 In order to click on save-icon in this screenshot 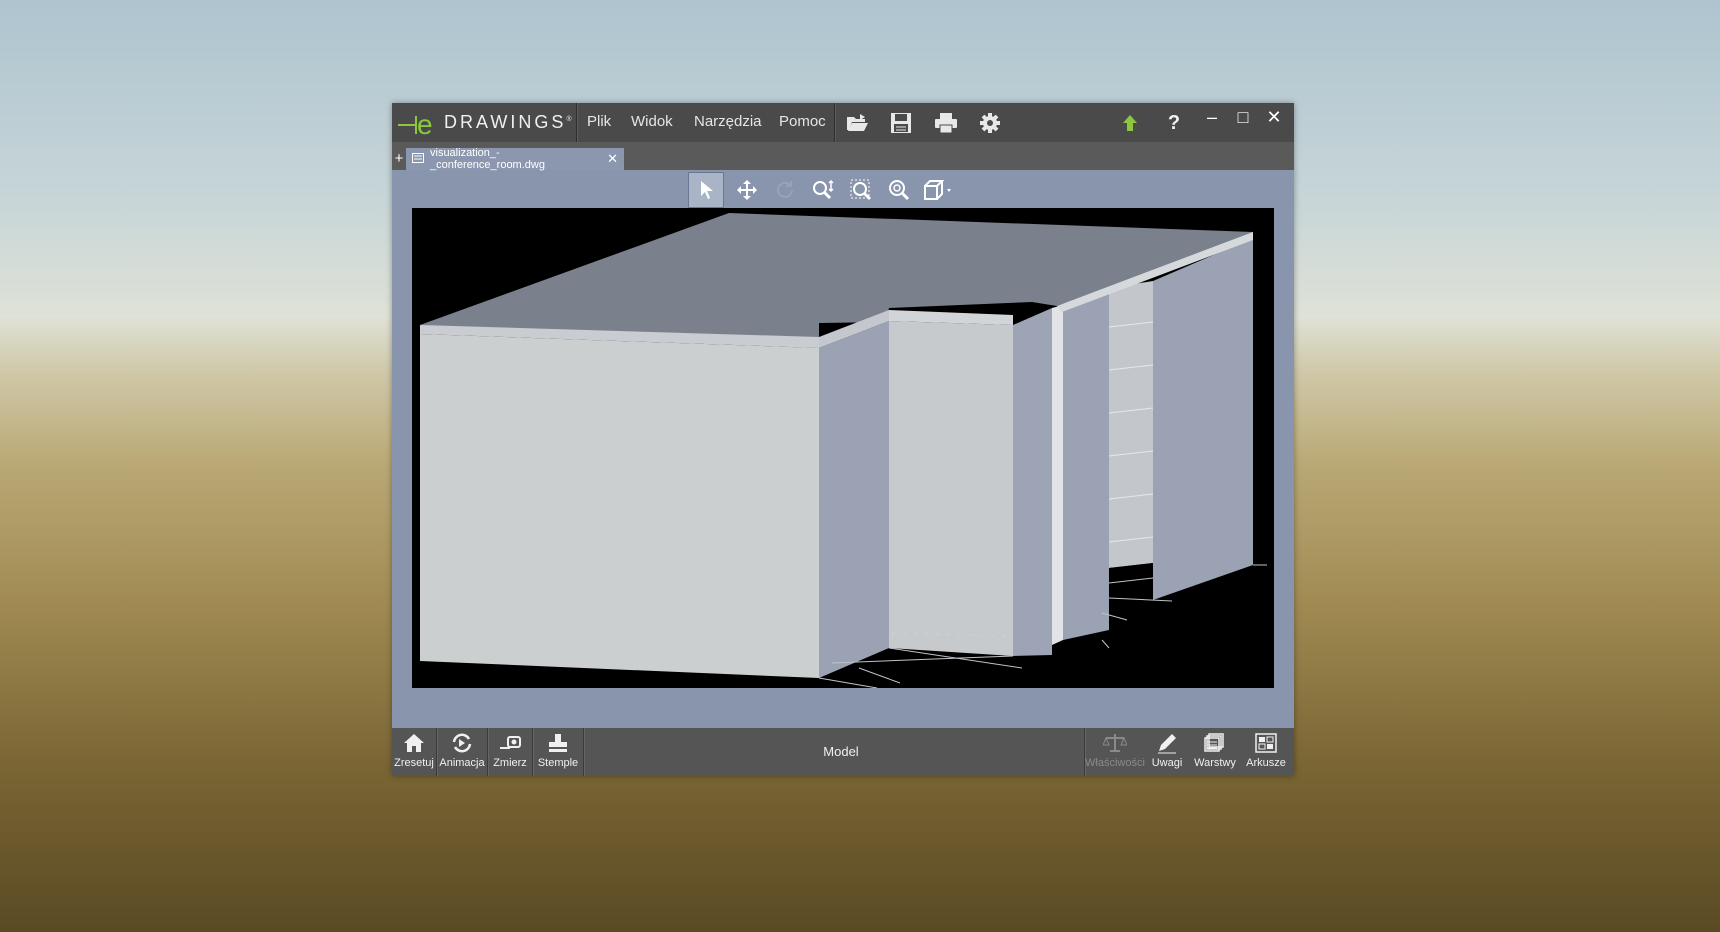, I will do `click(901, 123)`.